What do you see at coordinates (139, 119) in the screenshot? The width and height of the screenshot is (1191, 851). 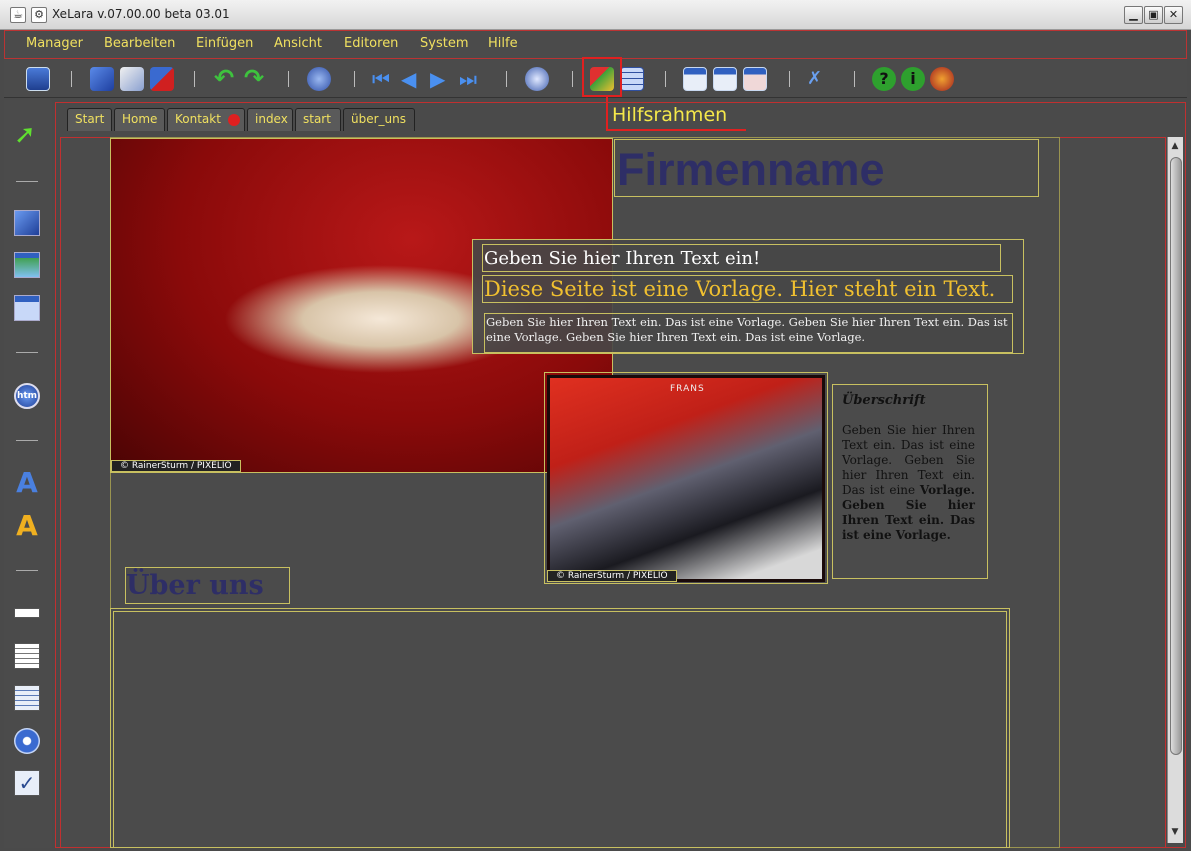 I see `tab-home: Home` at bounding box center [139, 119].